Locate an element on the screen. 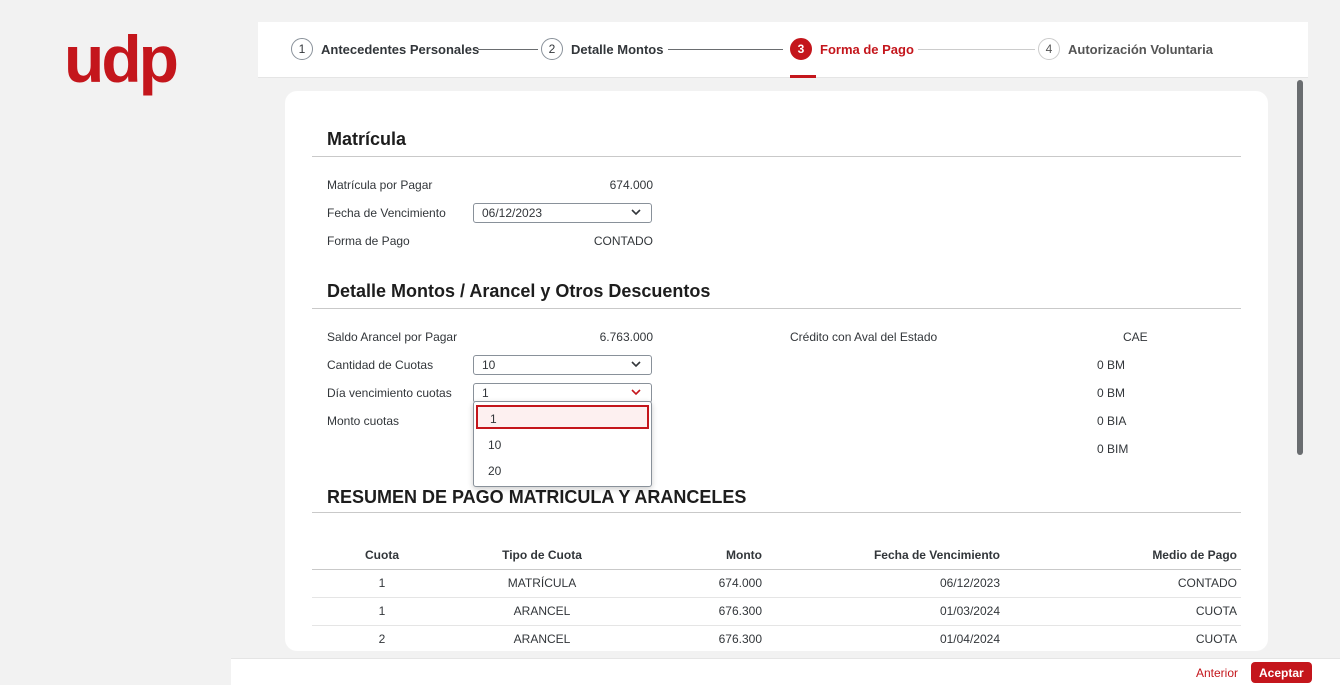 This screenshot has width=1340, height=685. udp-logo: udp is located at coordinates (121, 59).